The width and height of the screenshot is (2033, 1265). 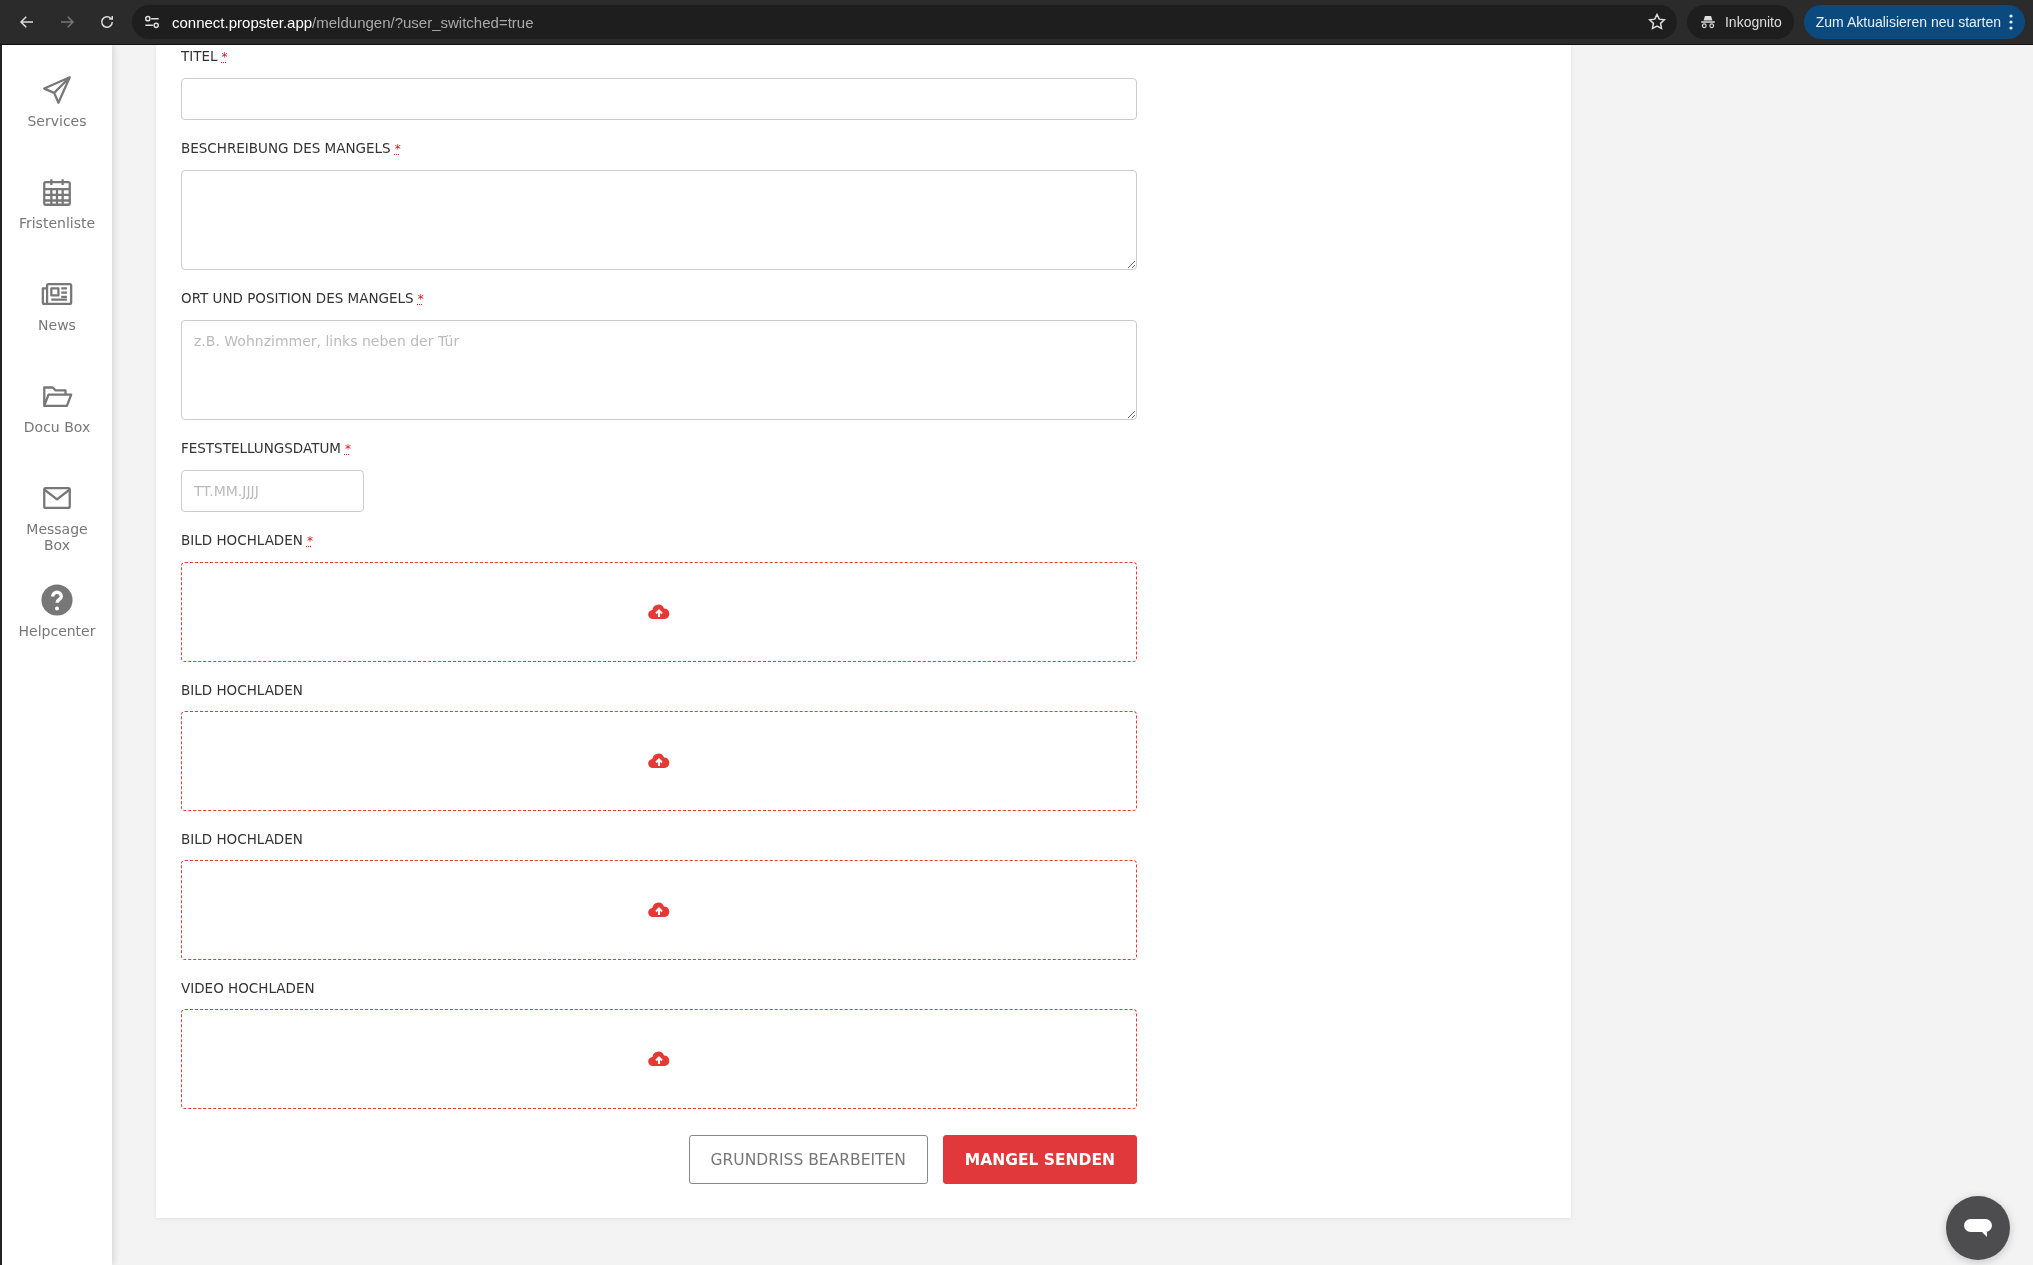 What do you see at coordinates (57, 124) in the screenshot?
I see `sidebar-item: Services` at bounding box center [57, 124].